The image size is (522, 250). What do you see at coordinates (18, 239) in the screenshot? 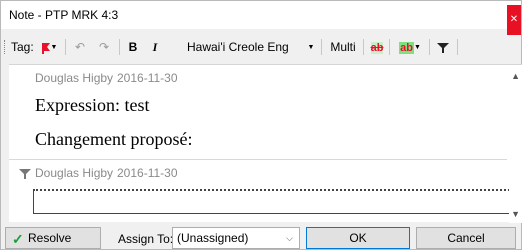
I see `check-icon: ✓` at bounding box center [18, 239].